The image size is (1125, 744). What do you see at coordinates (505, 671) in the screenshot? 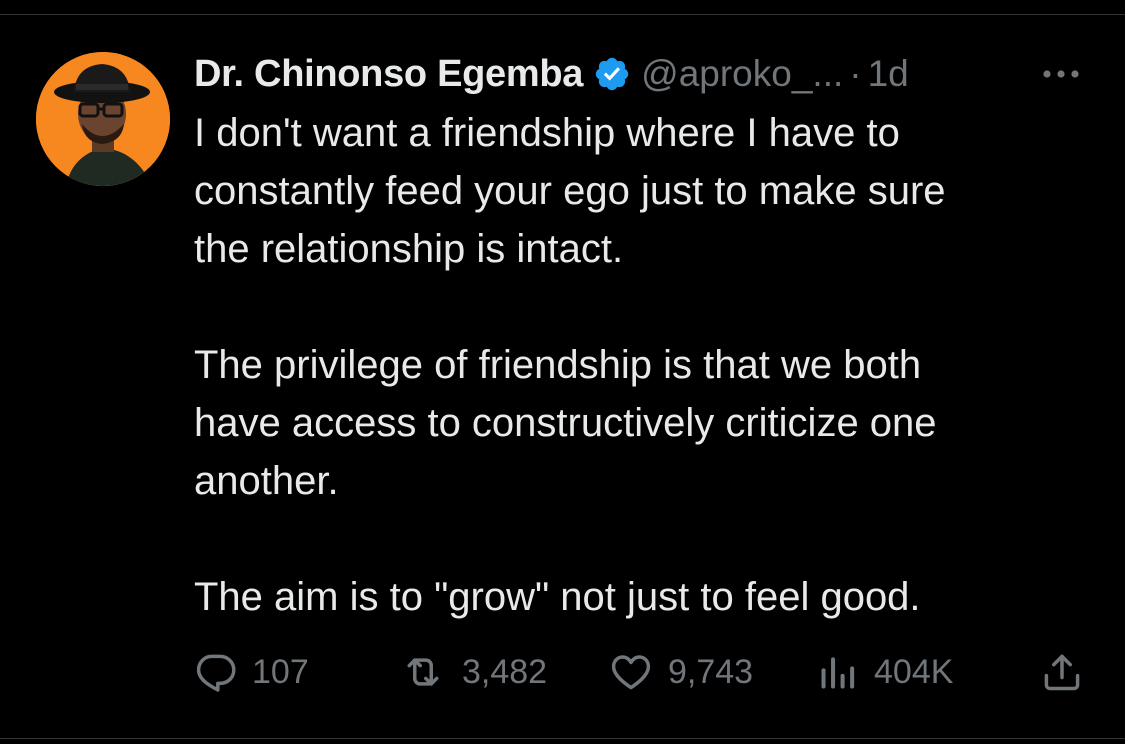
I see `retweet-count: 3,482` at bounding box center [505, 671].